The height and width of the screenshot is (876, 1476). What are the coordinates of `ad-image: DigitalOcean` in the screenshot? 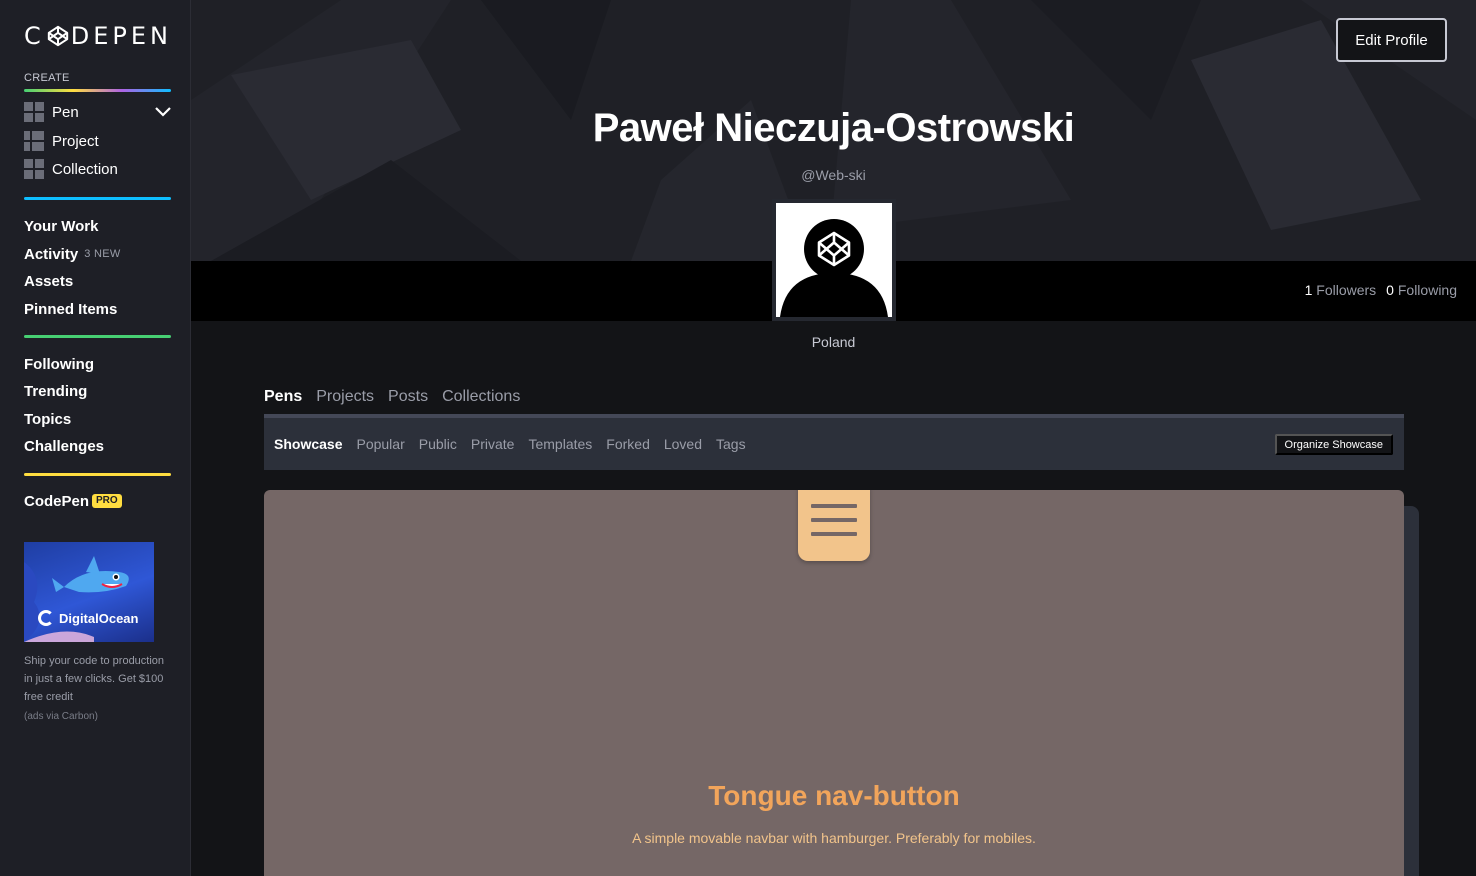 It's located at (89, 592).